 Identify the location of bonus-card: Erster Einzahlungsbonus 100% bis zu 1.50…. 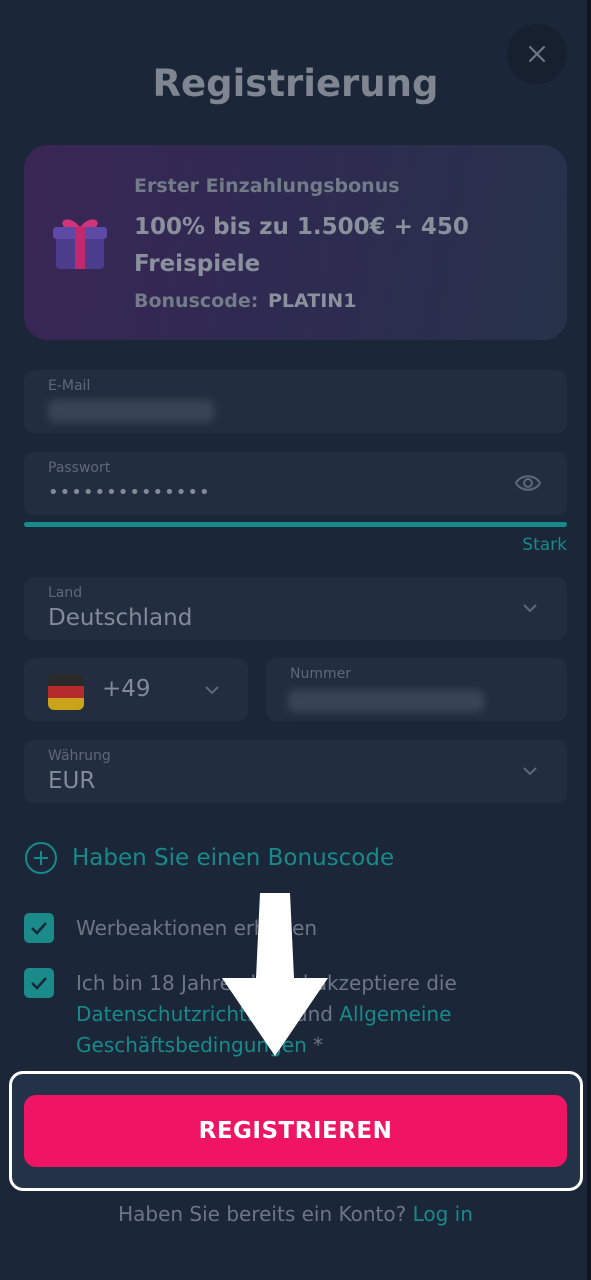
(295, 242).